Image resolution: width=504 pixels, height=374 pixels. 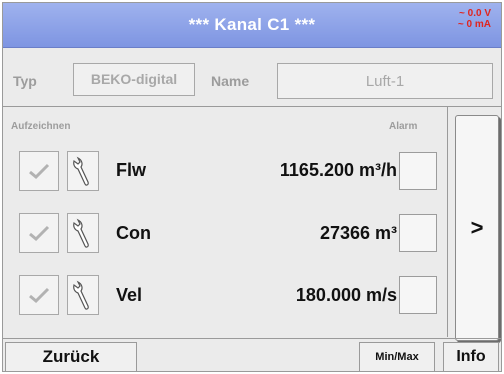 What do you see at coordinates (475, 13) in the screenshot?
I see `voltage-status: ~ 0.0 V` at bounding box center [475, 13].